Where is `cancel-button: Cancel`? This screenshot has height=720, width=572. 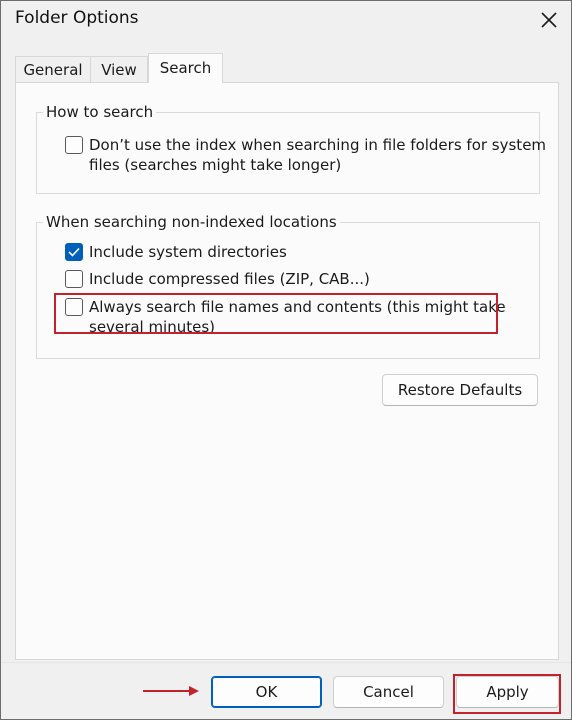
cancel-button: Cancel is located at coordinates (388, 692).